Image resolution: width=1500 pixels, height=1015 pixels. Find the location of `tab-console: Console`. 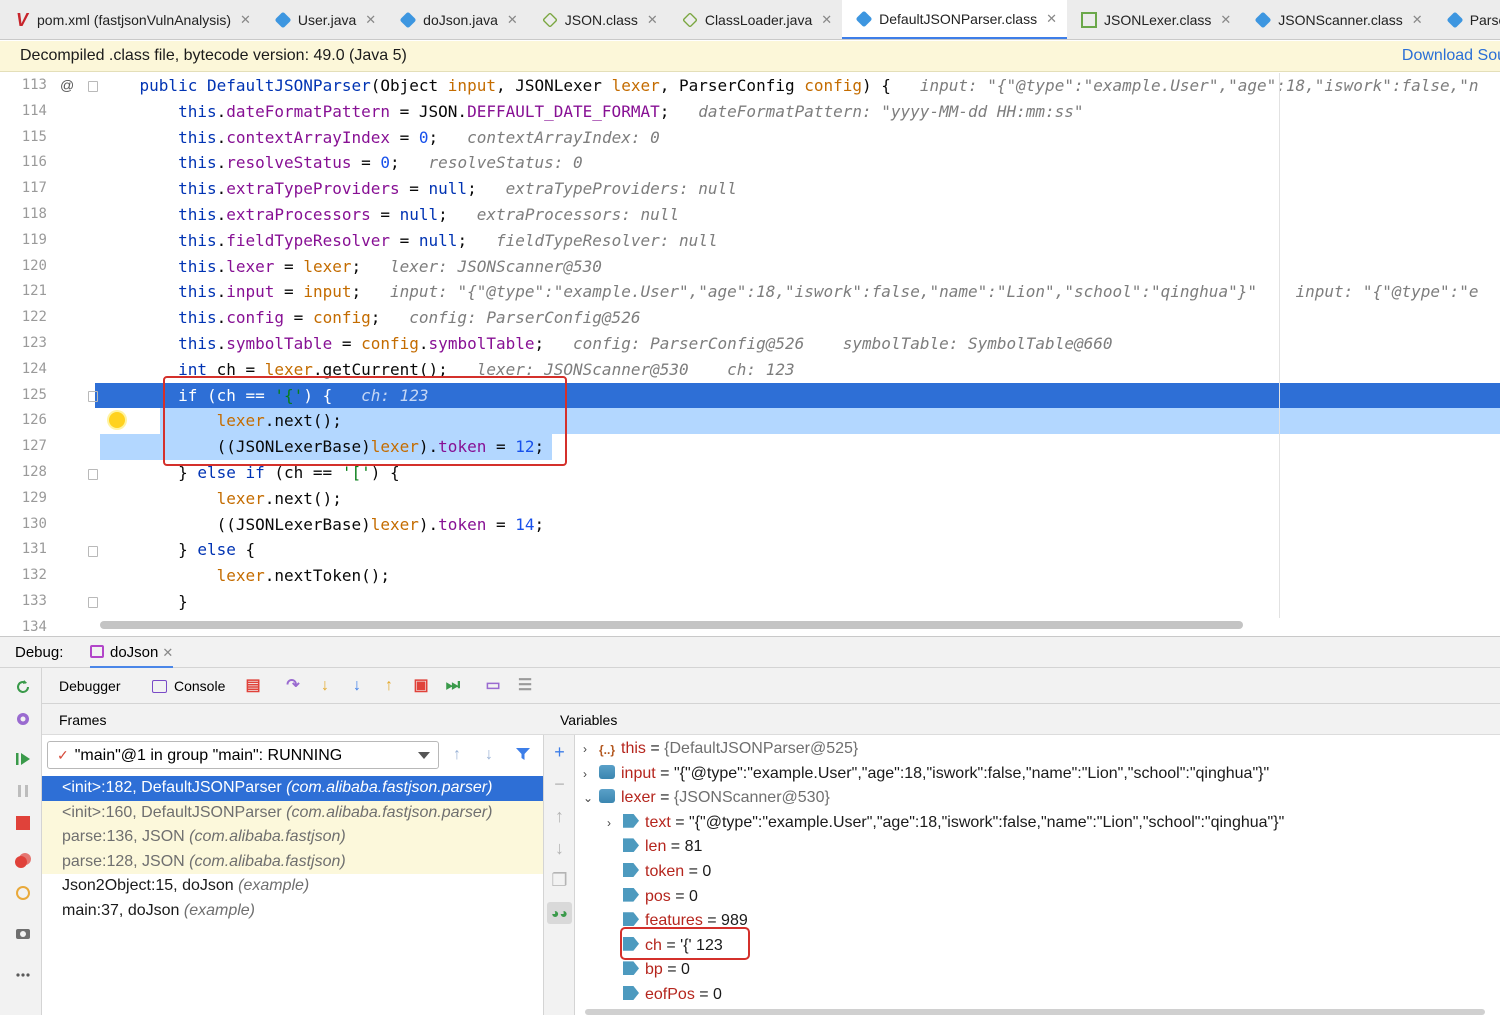

tab-console: Console is located at coordinates (188, 686).